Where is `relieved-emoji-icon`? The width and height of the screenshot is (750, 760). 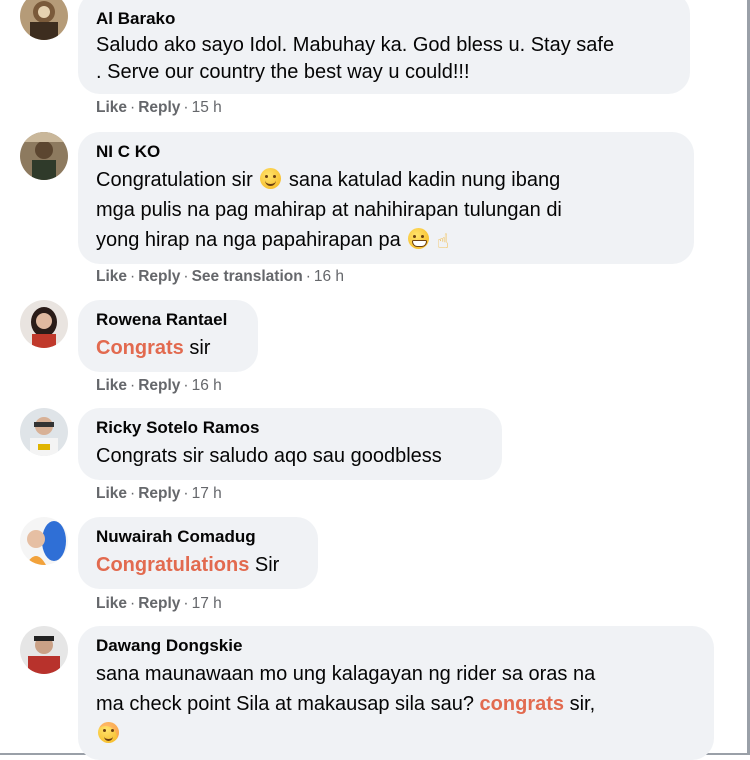
relieved-emoji-icon is located at coordinates (108, 732).